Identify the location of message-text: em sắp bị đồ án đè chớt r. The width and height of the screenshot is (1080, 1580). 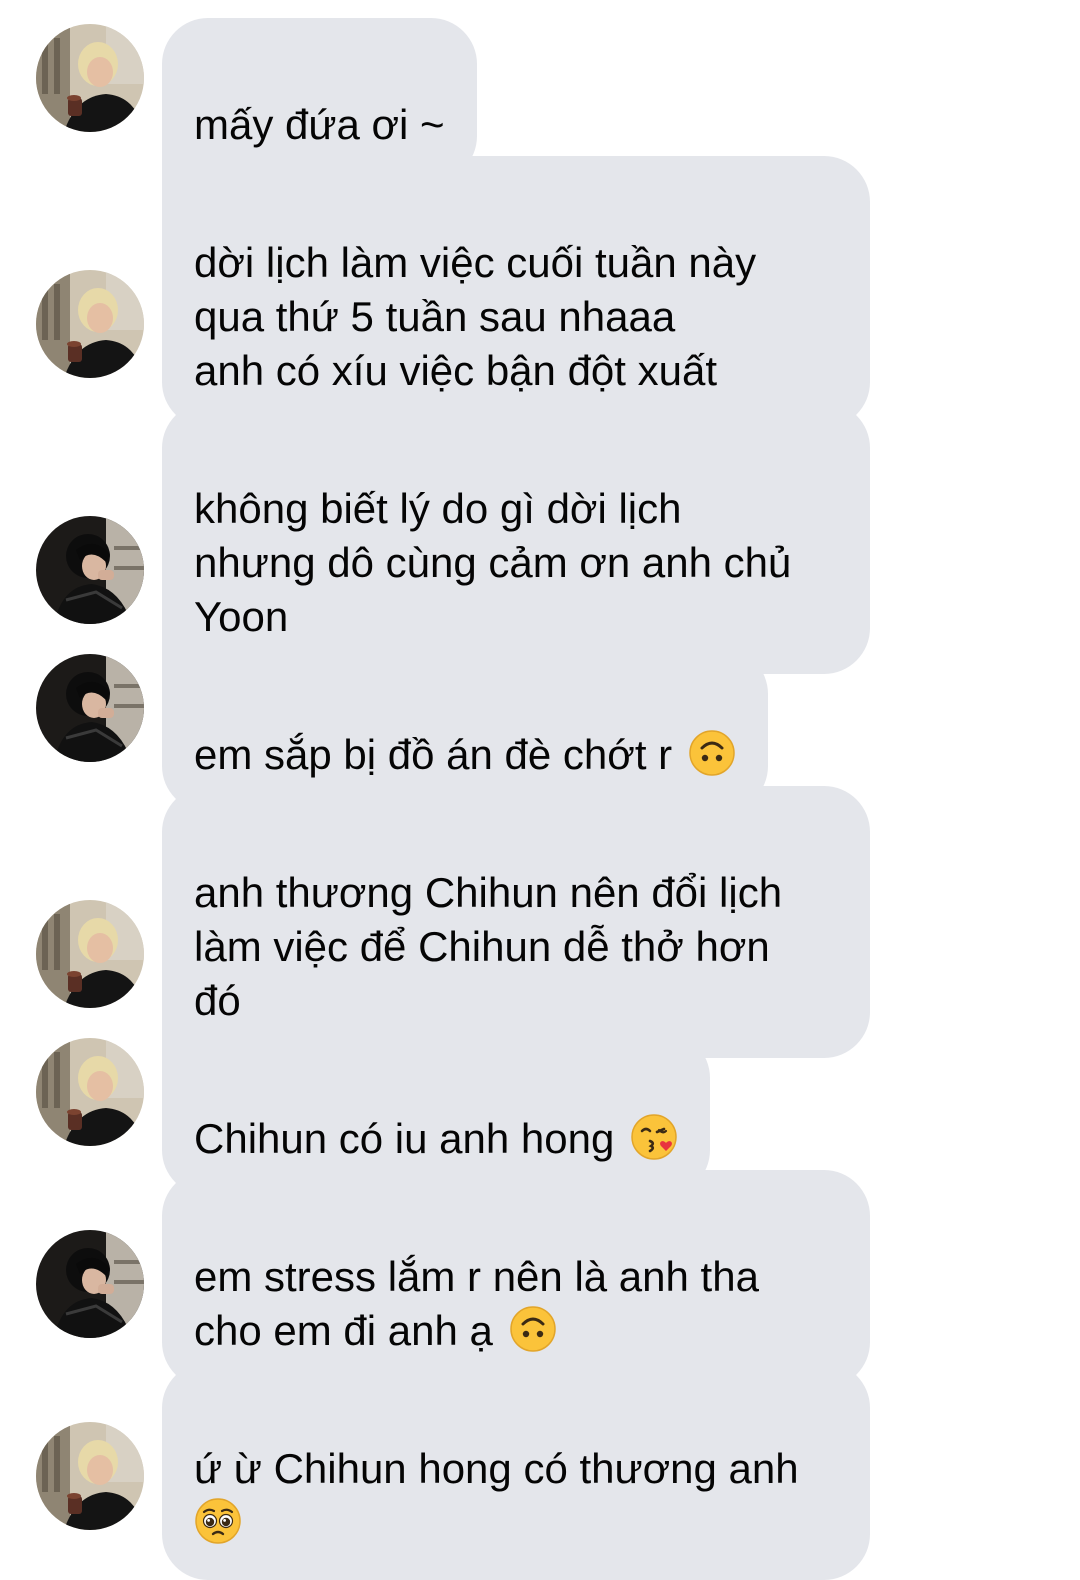
(439, 754).